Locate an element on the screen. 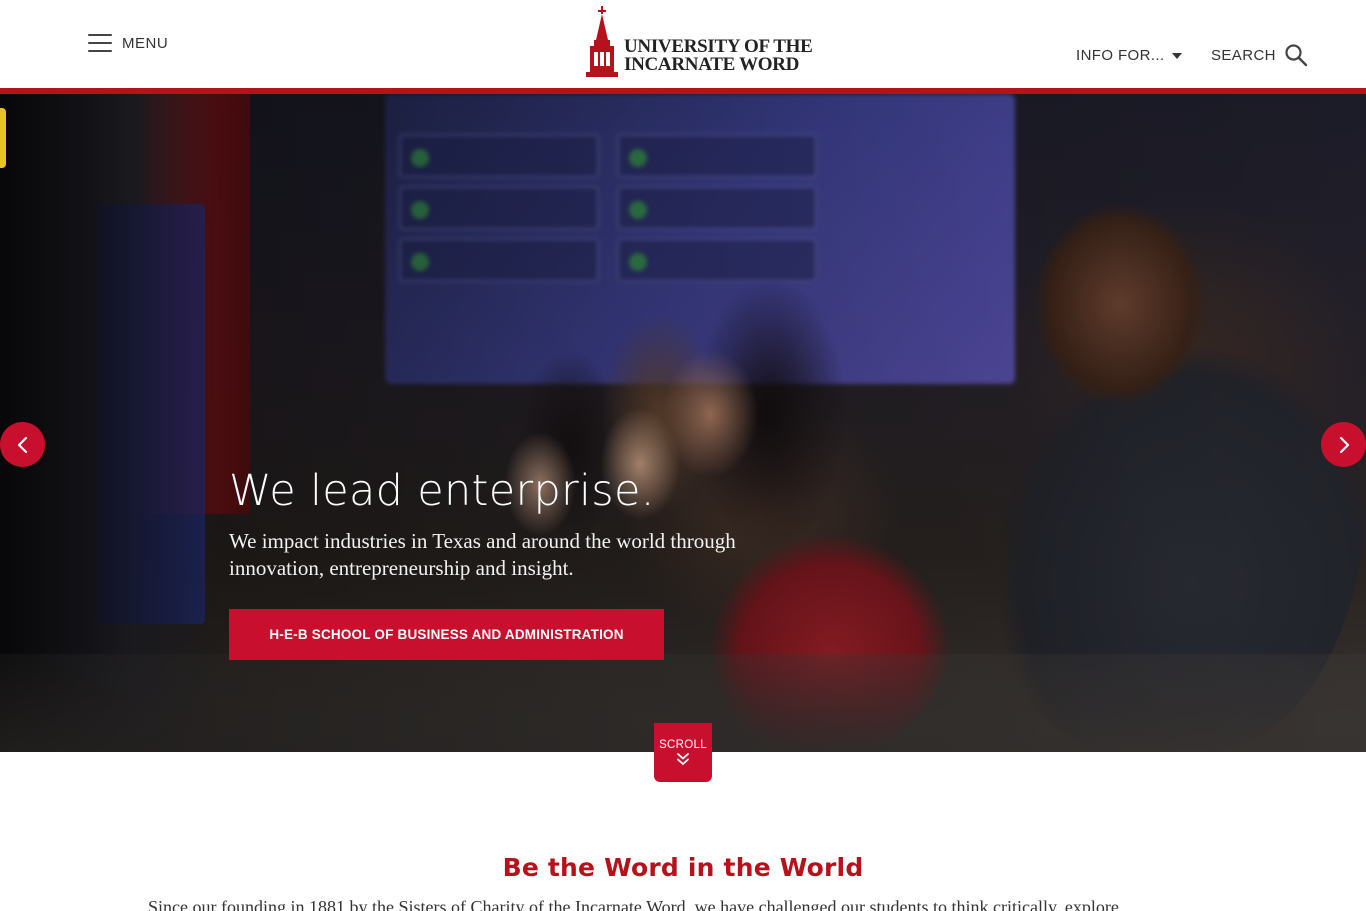 Image resolution: width=1366 pixels, height=911 pixels. hero-title: We lead enterprise. is located at coordinates (442, 491).